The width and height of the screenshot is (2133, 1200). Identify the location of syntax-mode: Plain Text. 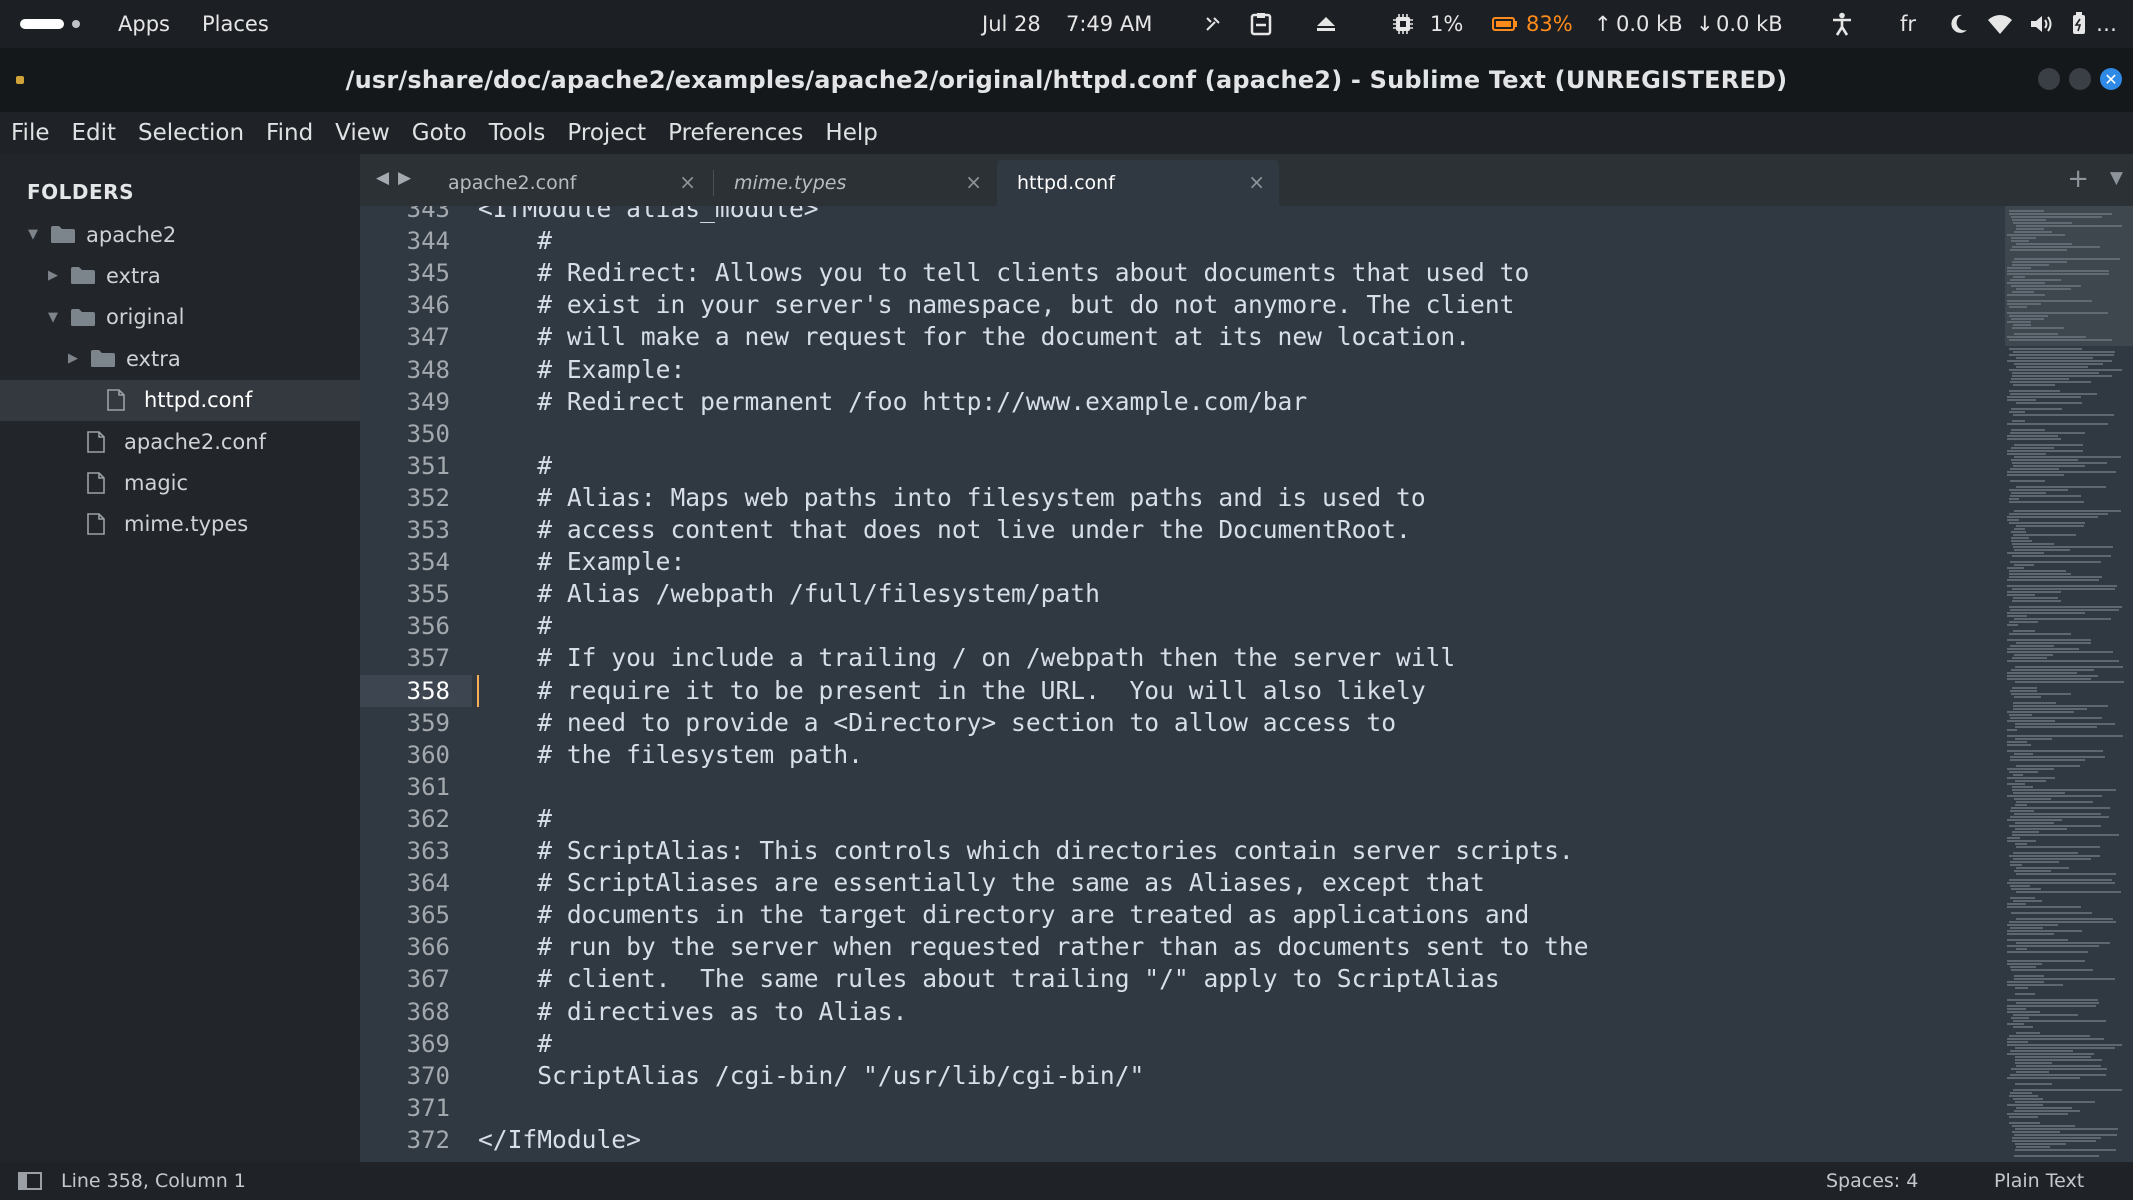
(2039, 1181).